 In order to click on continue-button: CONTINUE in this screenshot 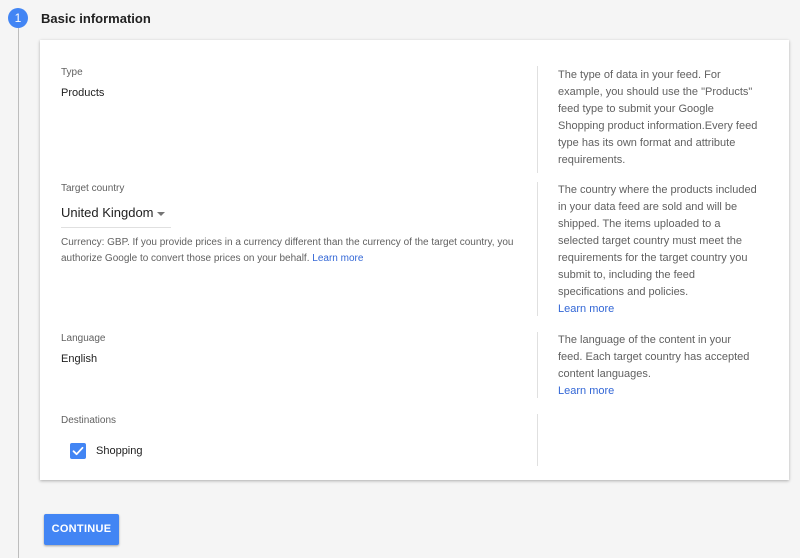, I will do `click(81, 529)`.